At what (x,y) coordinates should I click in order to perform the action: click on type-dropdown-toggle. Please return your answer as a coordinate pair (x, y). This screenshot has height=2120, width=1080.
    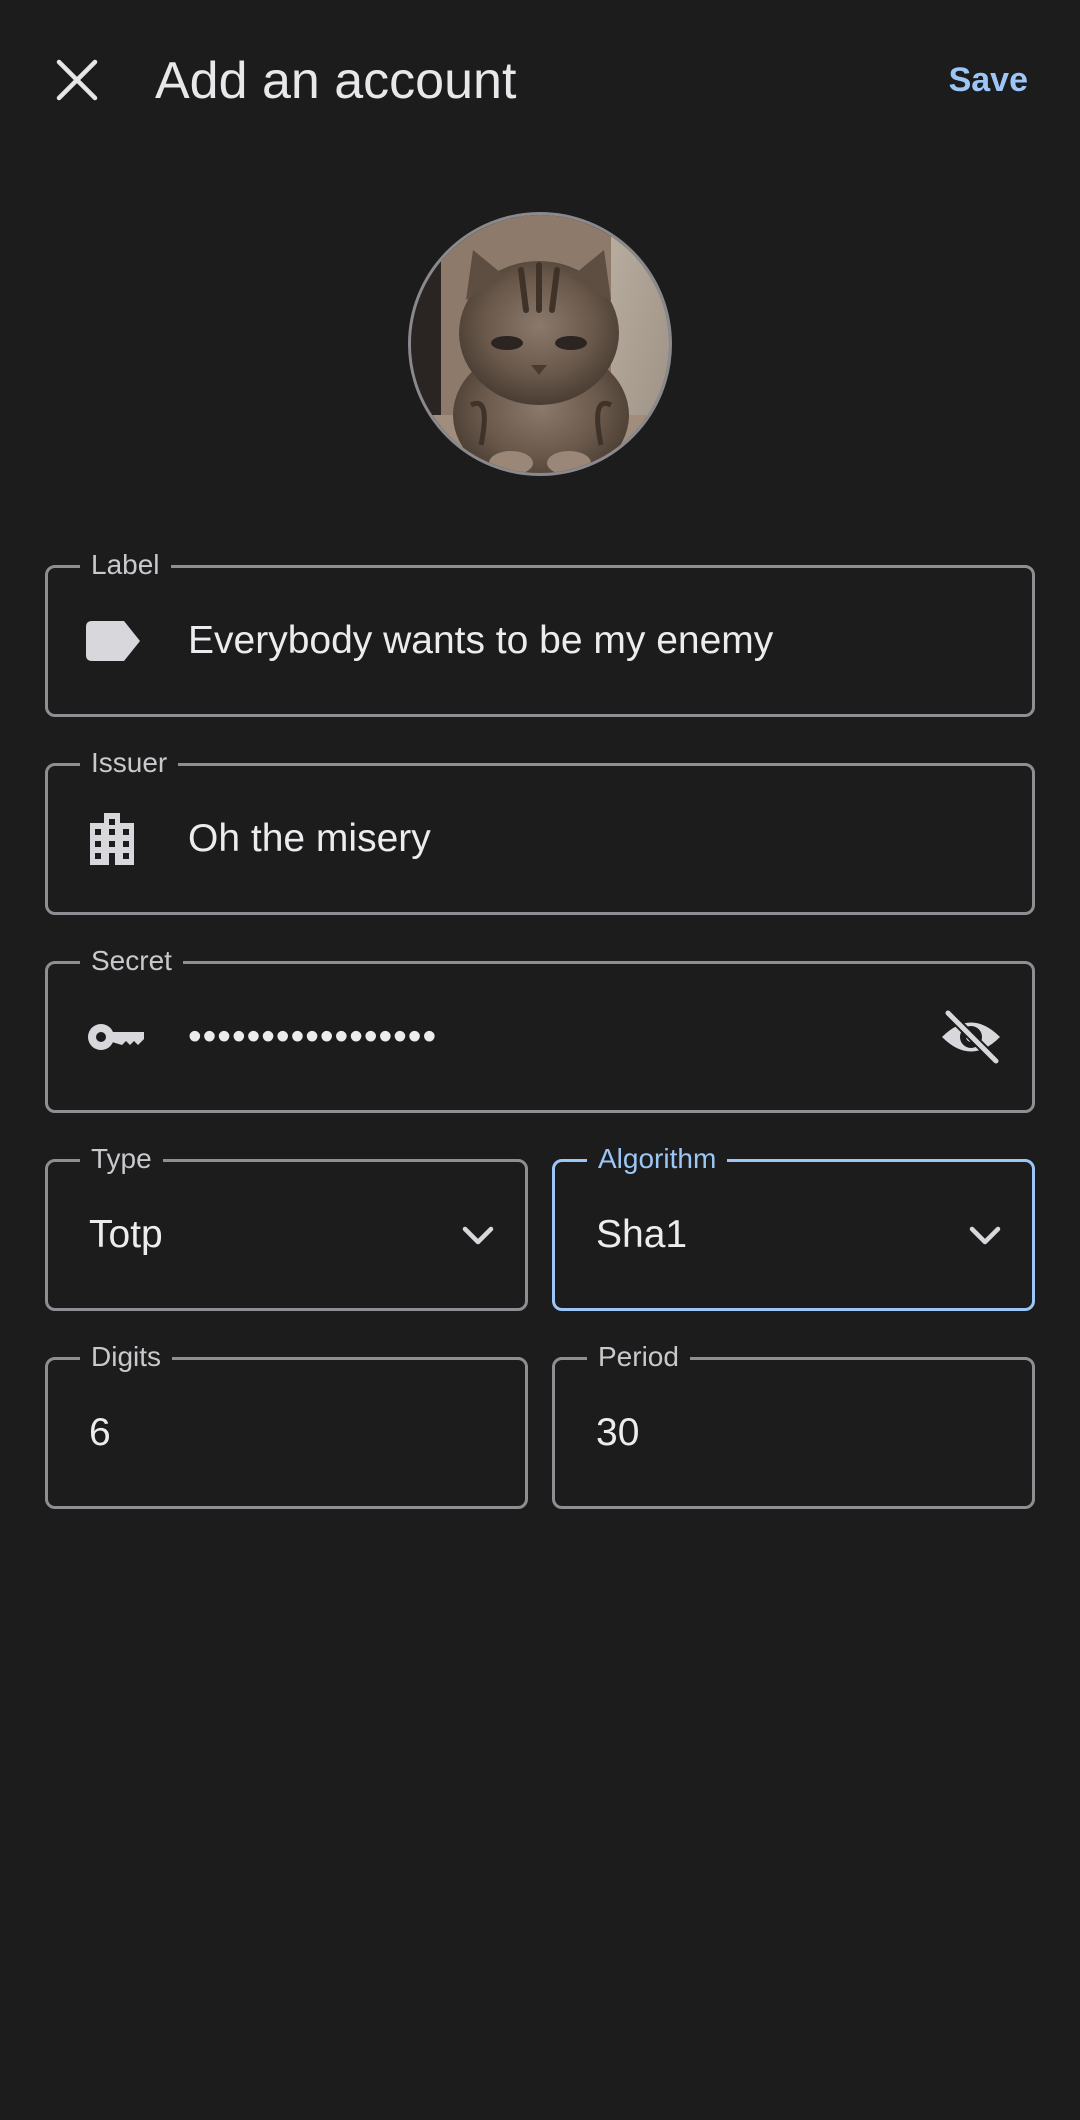
    Looking at the image, I should click on (478, 1235).